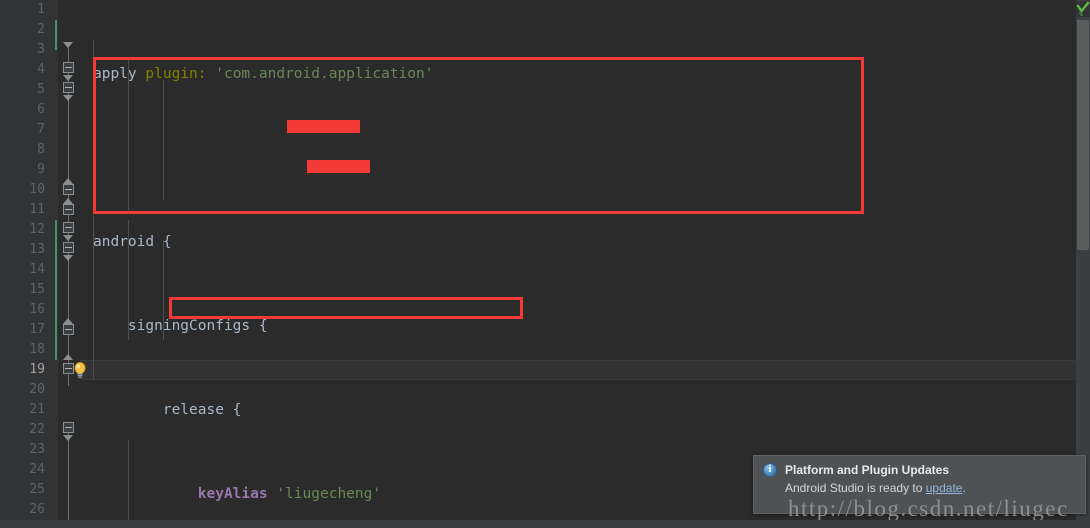 The width and height of the screenshot is (1090, 528). I want to click on code-folding-column, so click(69, 264).